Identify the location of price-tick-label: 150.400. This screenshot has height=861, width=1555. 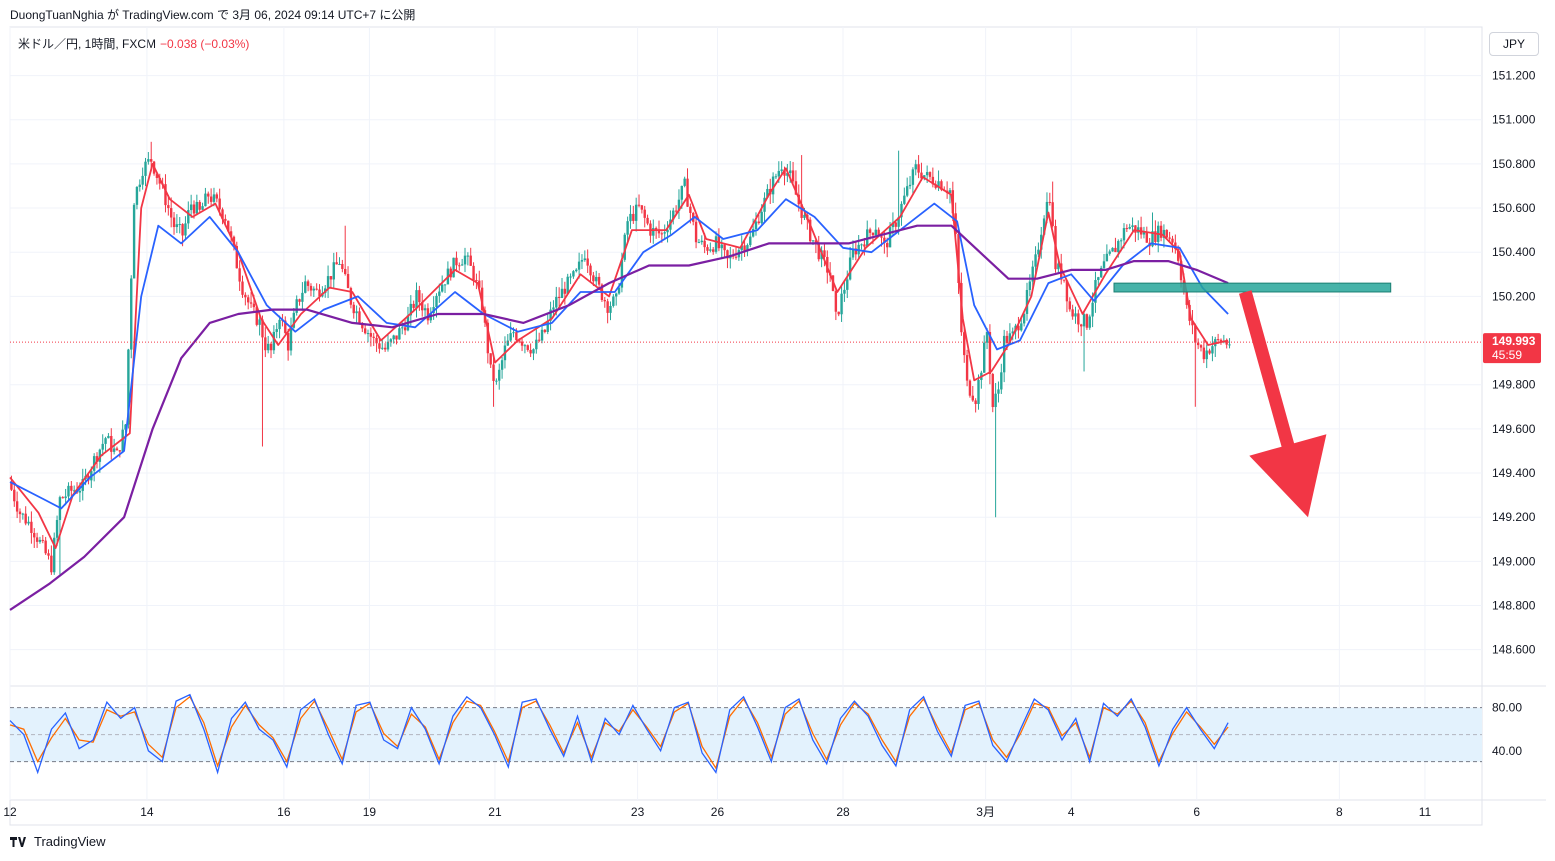
(1514, 252).